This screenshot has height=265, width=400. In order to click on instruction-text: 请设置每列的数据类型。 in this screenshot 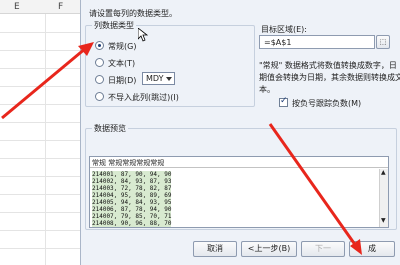, I will do `click(133, 13)`.